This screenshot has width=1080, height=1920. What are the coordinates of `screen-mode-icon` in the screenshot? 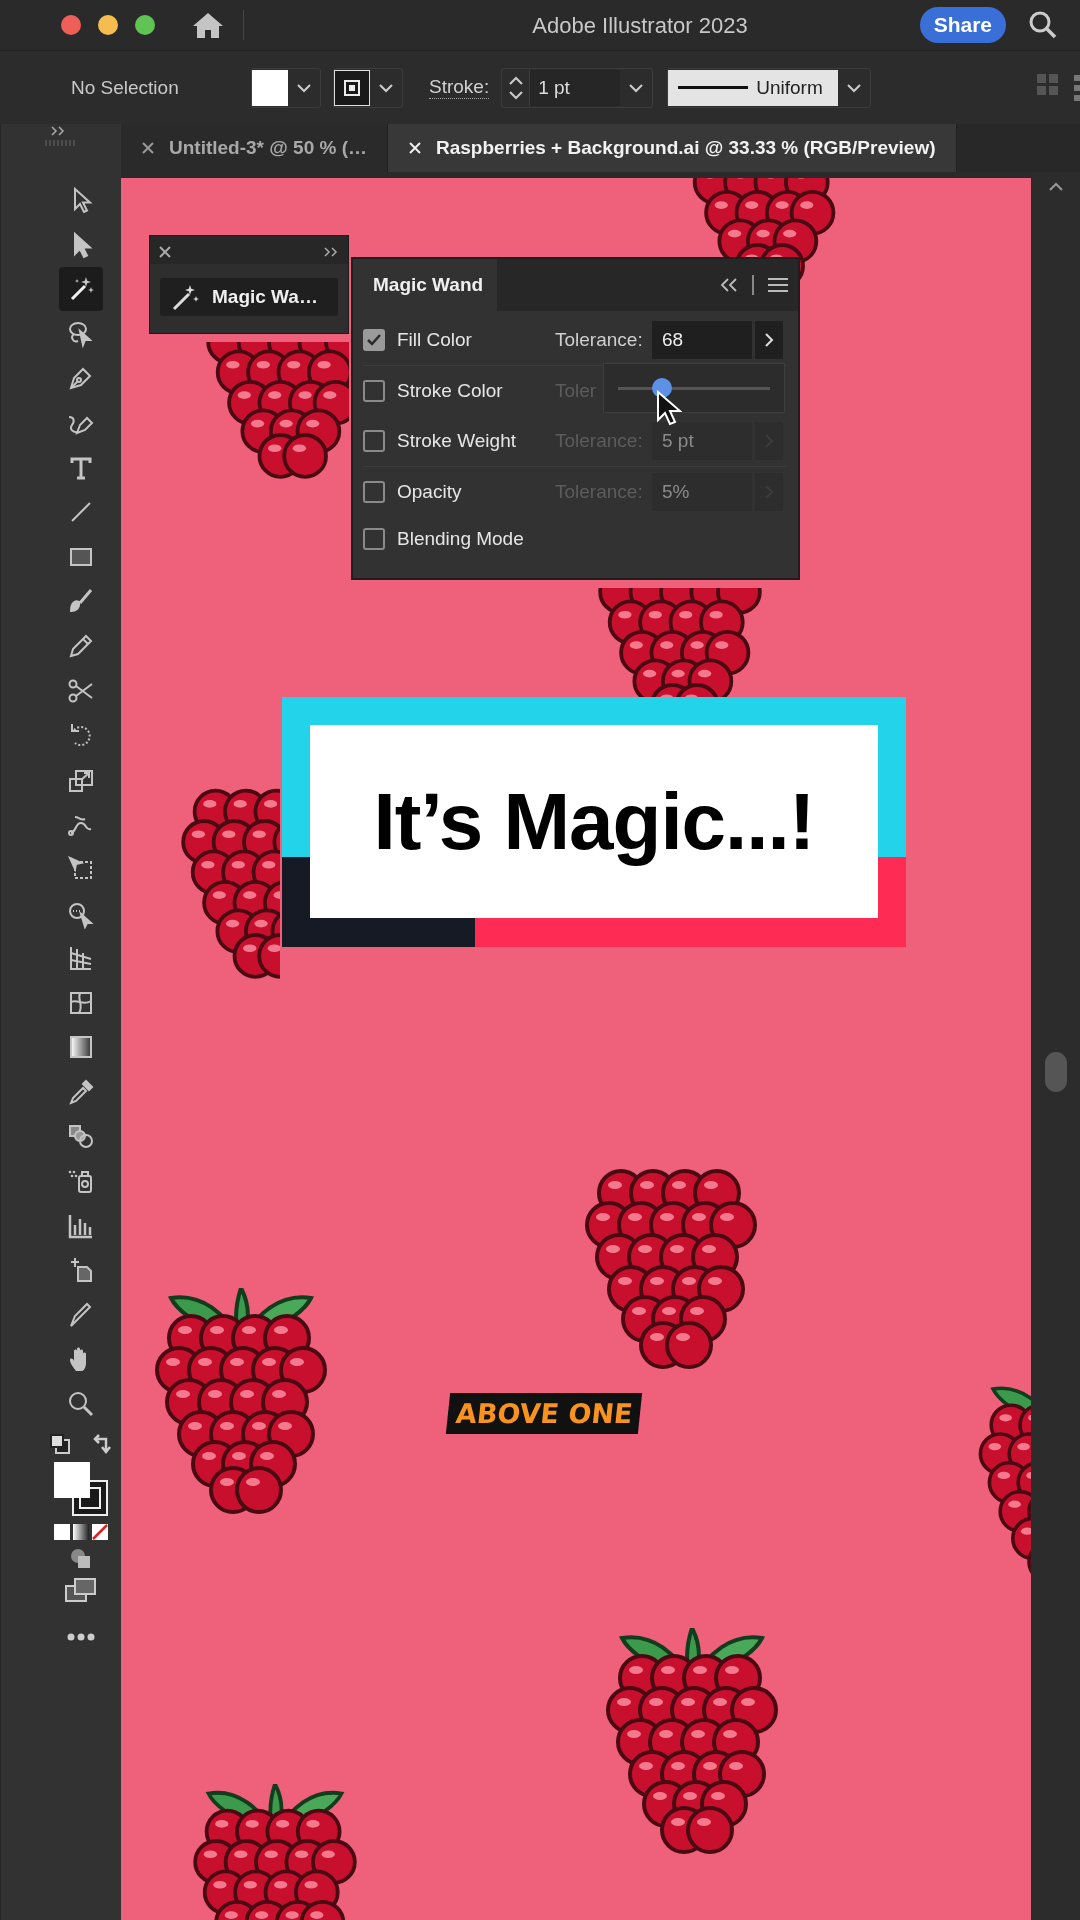 It's located at (81, 1589).